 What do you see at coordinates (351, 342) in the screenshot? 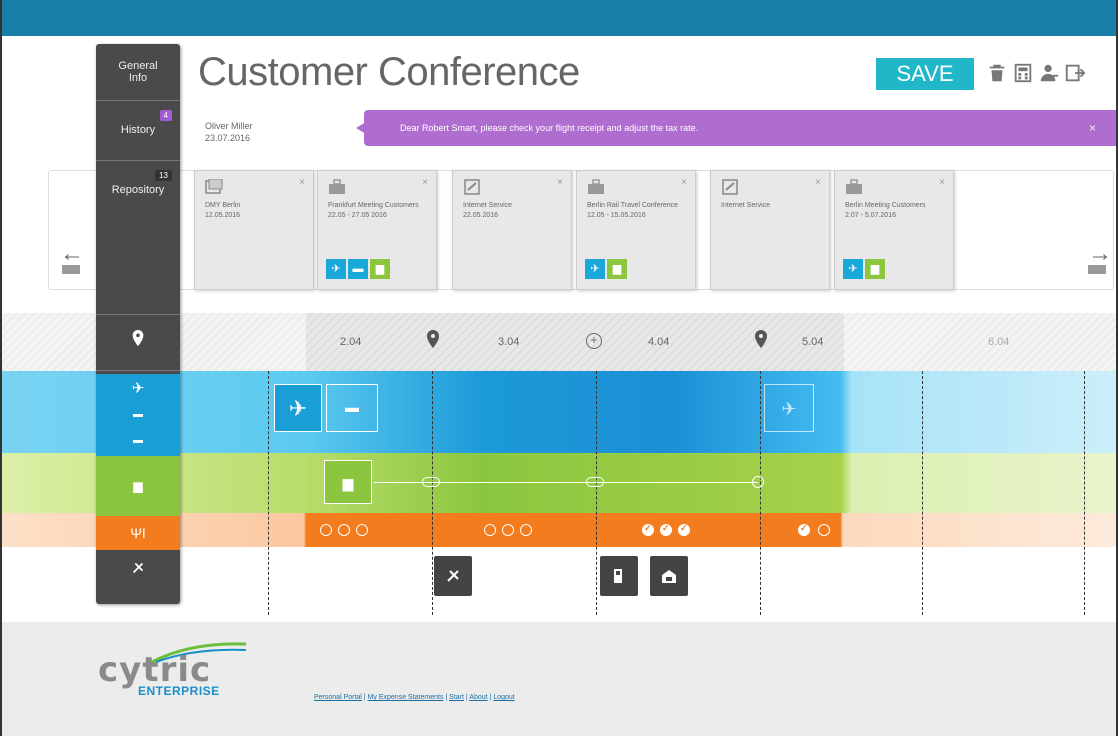
I see `date-label: 2.04` at bounding box center [351, 342].